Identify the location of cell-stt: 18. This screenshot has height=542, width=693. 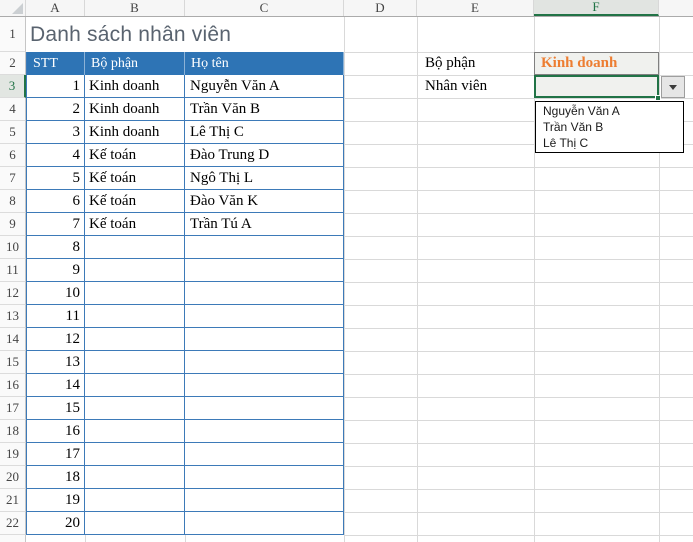
(56, 477).